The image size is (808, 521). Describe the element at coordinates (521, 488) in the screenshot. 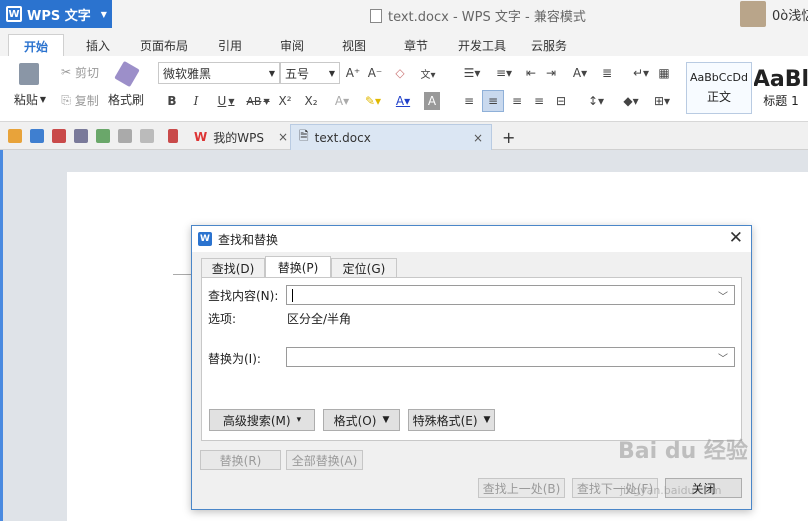

I see `find-previous-button: 查找上一处(B)` at that location.